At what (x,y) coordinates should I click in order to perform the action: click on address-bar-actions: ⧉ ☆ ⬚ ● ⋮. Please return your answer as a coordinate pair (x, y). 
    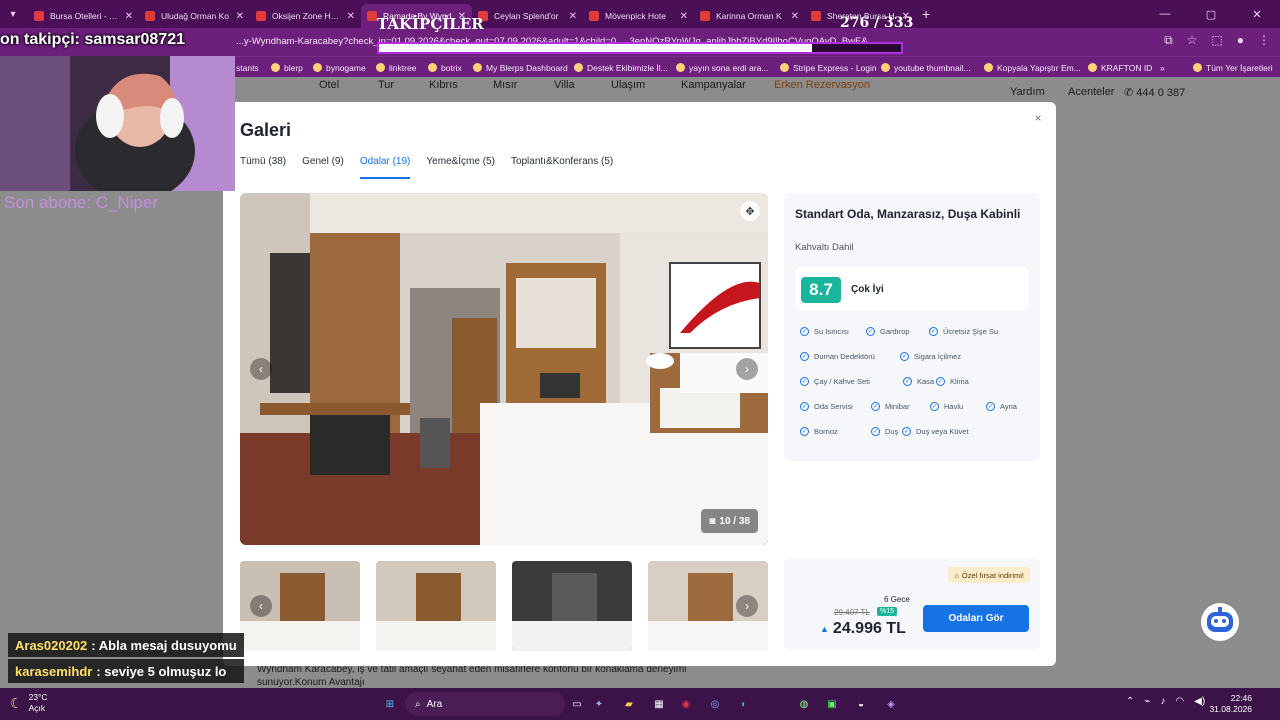
    Looking at the image, I should click on (1217, 40).